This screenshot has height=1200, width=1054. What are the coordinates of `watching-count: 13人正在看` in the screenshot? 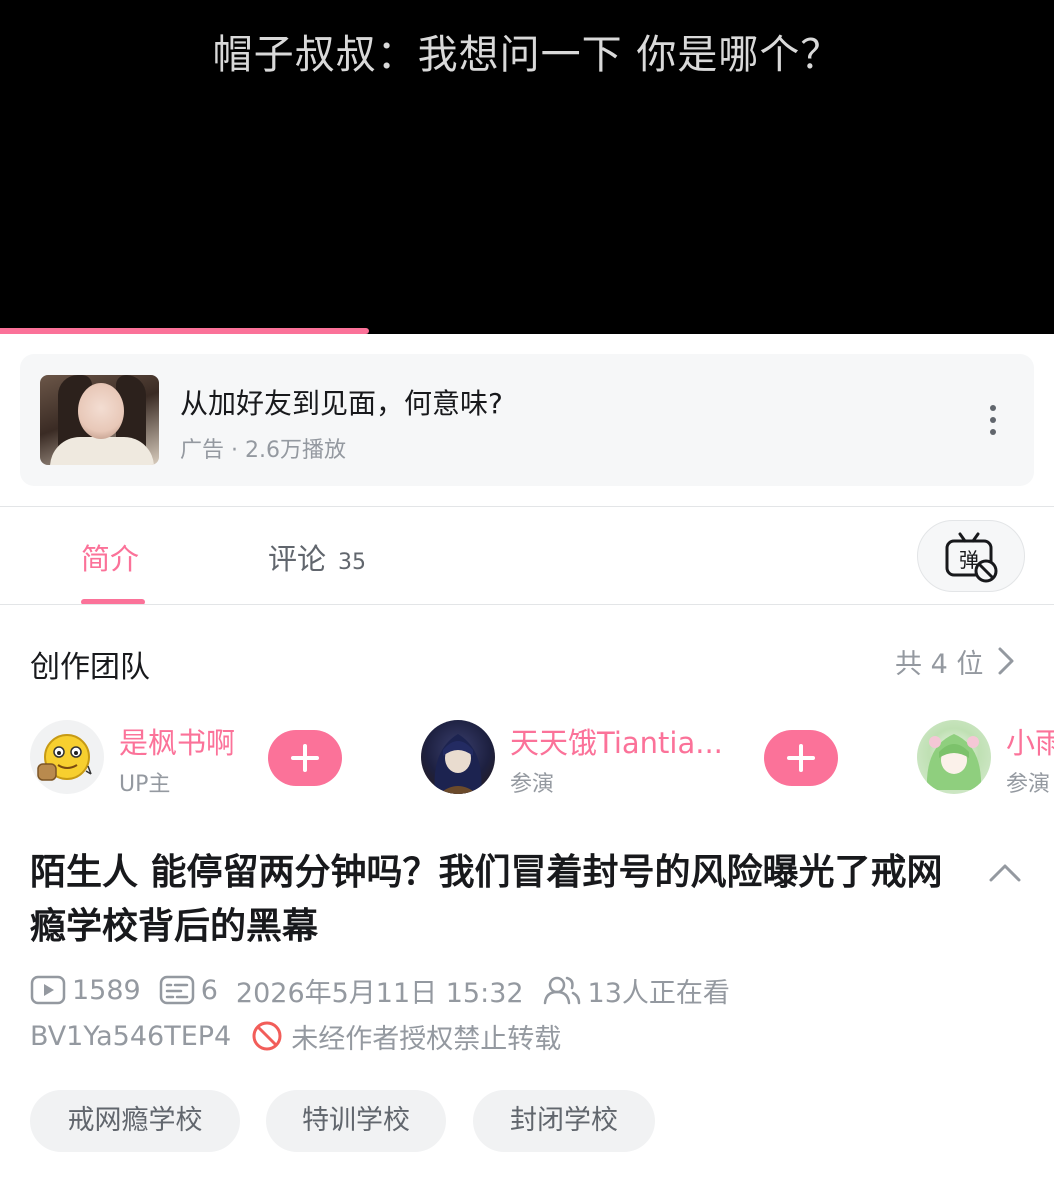 It's located at (636, 990).